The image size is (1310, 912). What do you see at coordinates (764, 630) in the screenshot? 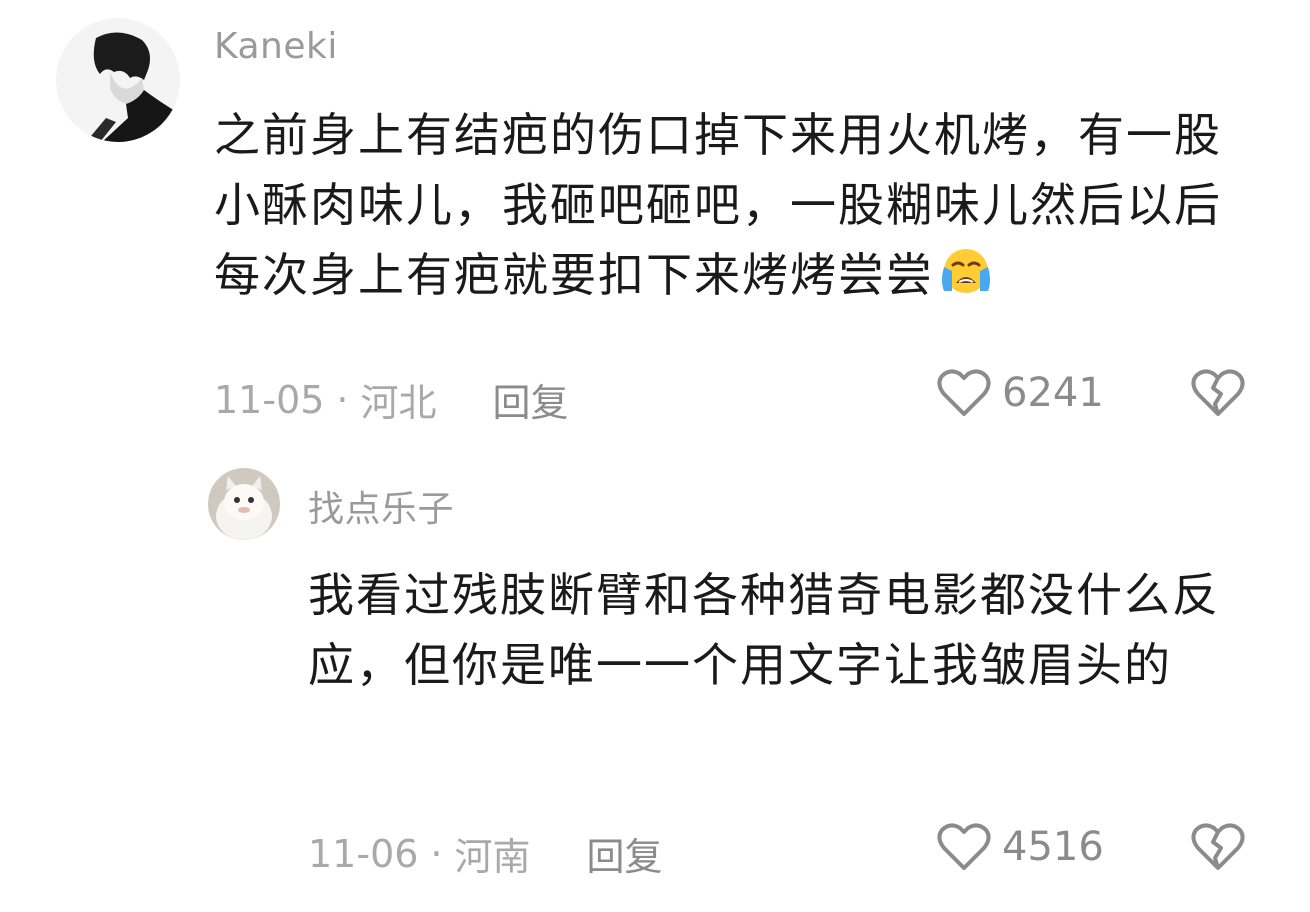
I see `comment-text: 我看过残肢断臂和各种猎奇电影都没什么反应，但你是唯一一个用文字让我皱眉头的` at bounding box center [764, 630].